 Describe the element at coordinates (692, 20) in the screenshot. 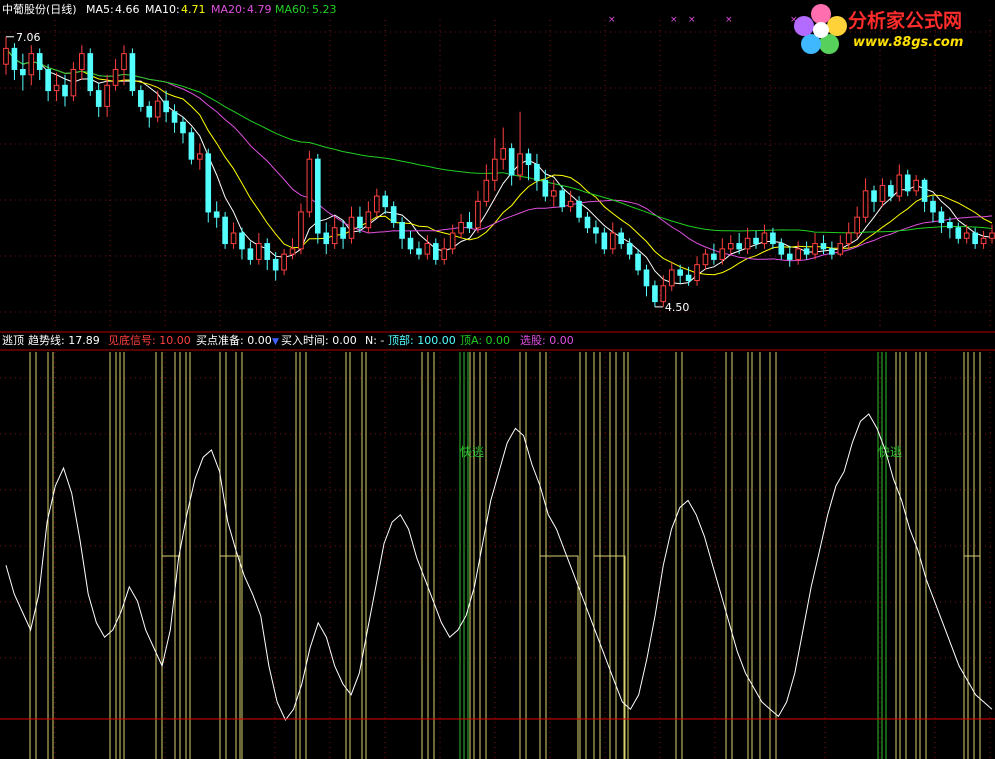

I see `marker-3: ×` at that location.